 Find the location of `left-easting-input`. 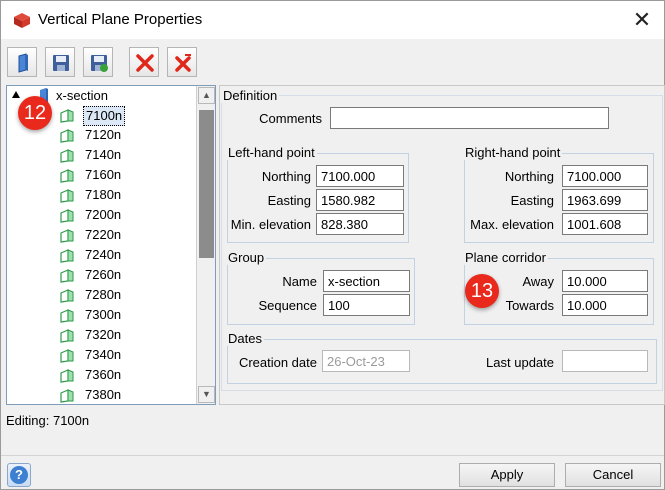

left-easting-input is located at coordinates (360, 200).